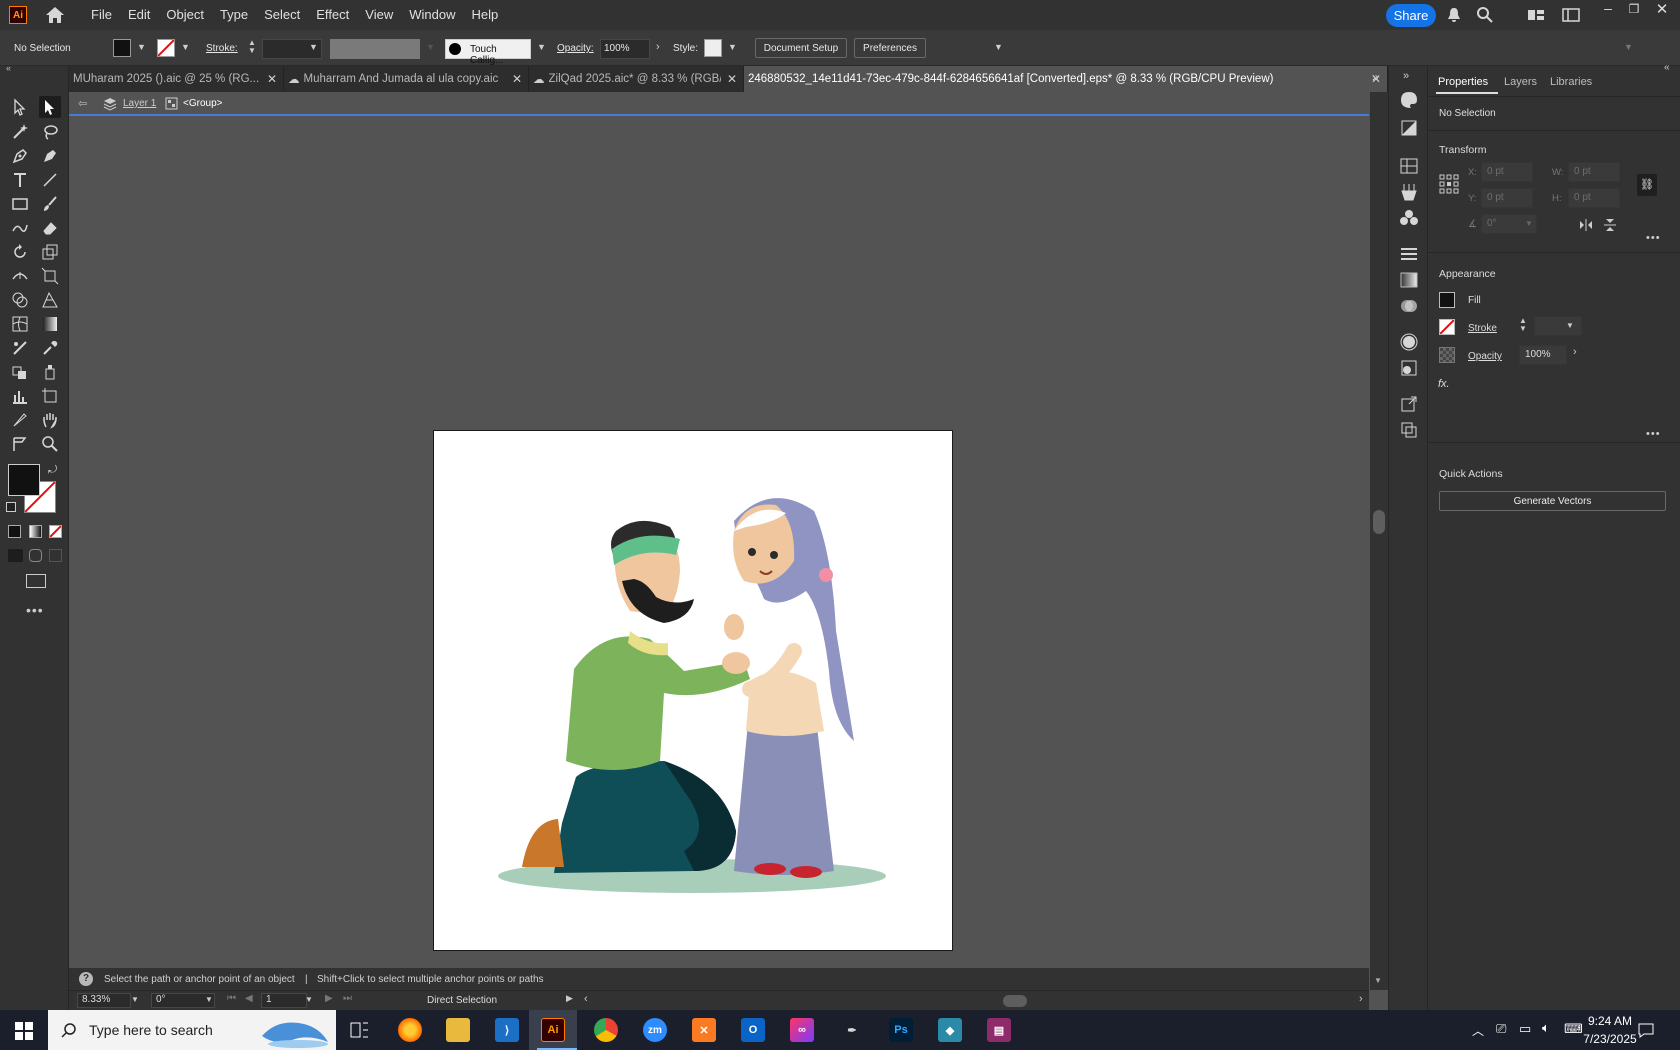 Image resolution: width=1680 pixels, height=1050 pixels. Describe the element at coordinates (50, 396) in the screenshot. I see `artboard-tool-icon` at that location.